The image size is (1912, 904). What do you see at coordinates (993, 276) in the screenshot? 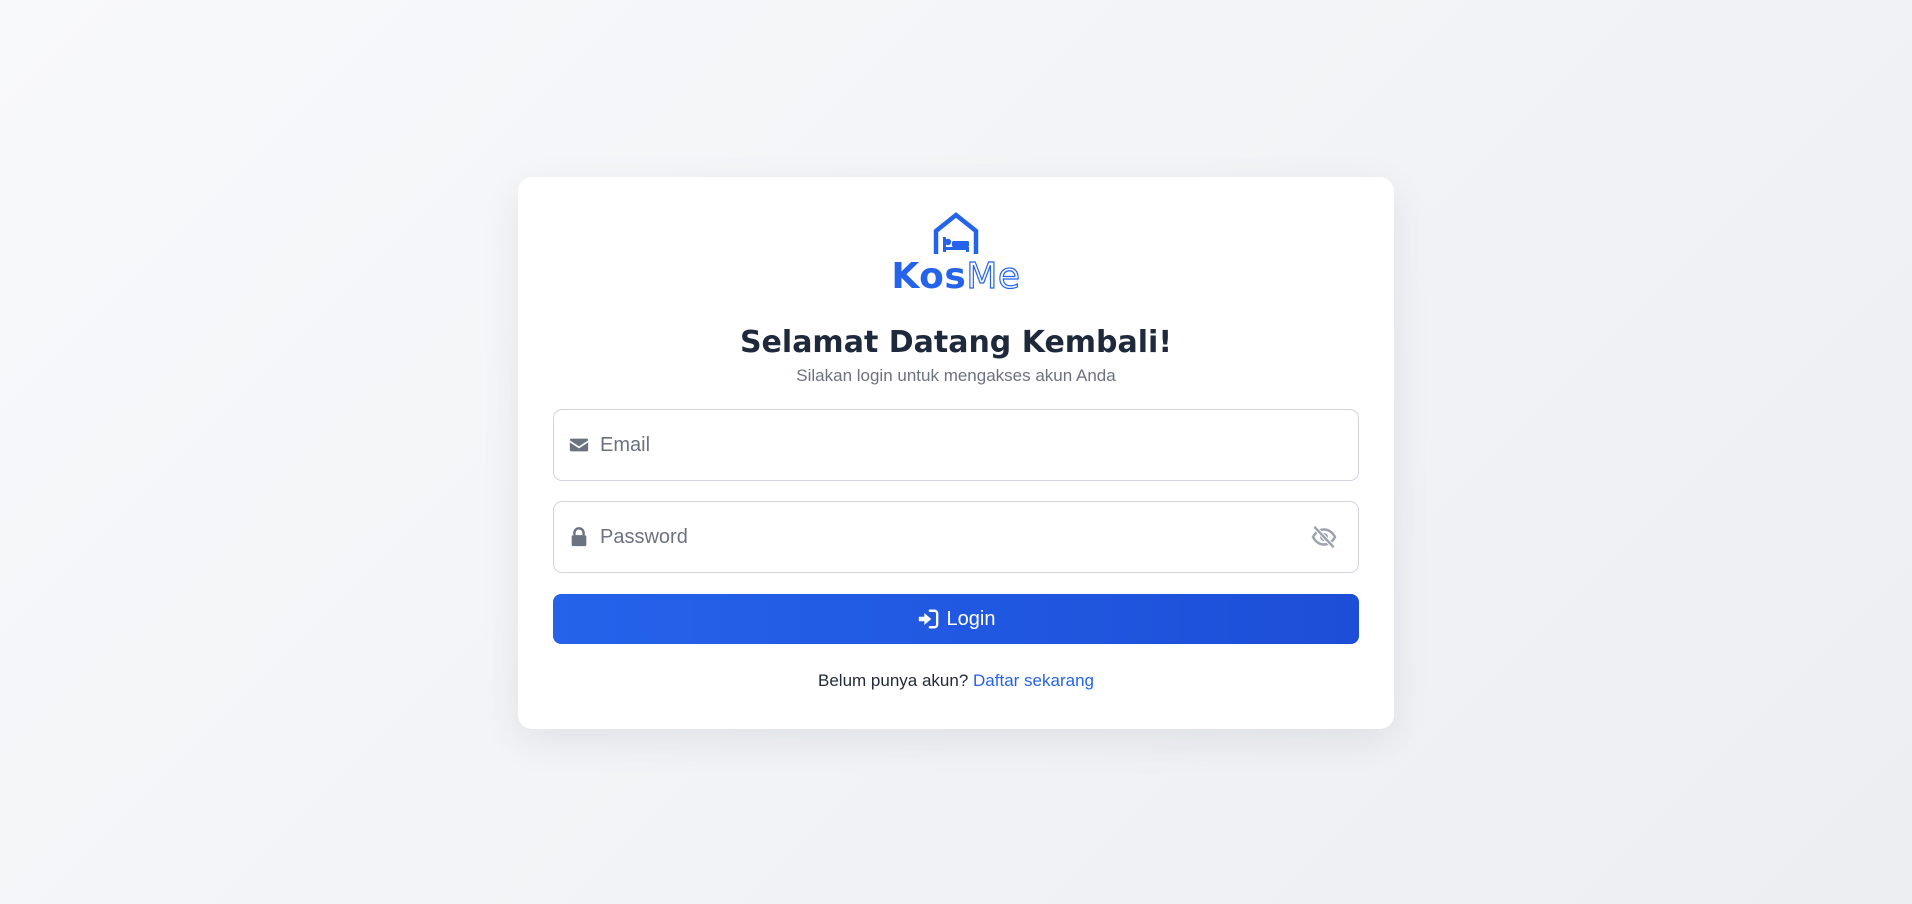
I see `brand-name-part2: Me` at bounding box center [993, 276].